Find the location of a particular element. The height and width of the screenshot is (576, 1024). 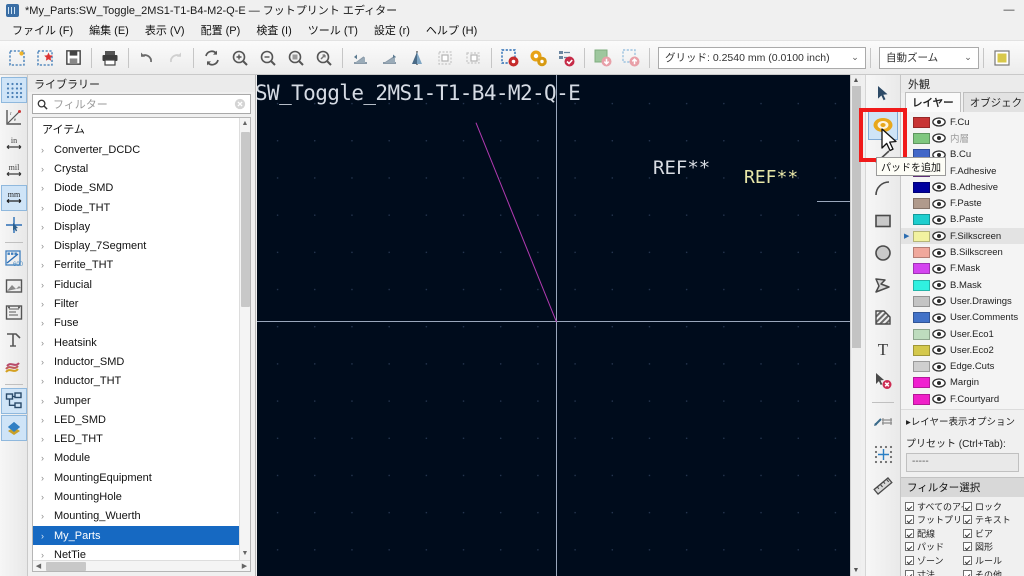

units-mils-icon: mil is located at coordinates (14, 171).